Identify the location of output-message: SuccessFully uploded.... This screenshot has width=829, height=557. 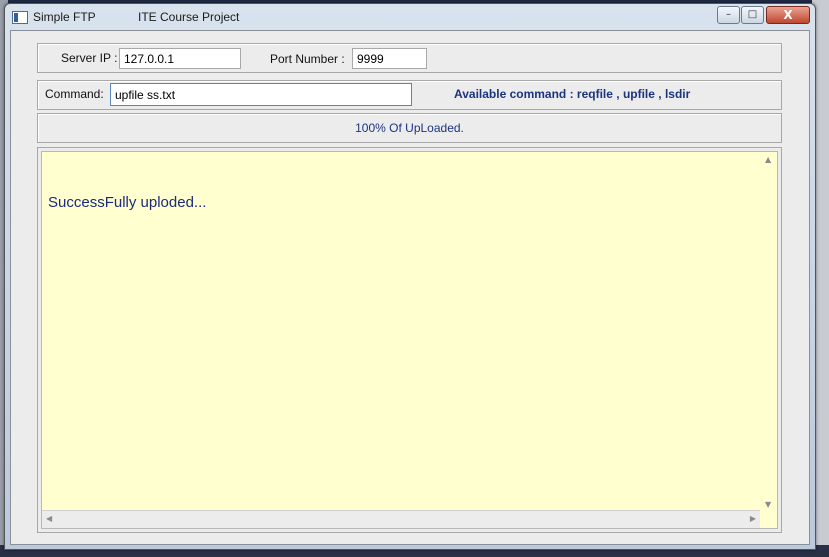
(127, 202).